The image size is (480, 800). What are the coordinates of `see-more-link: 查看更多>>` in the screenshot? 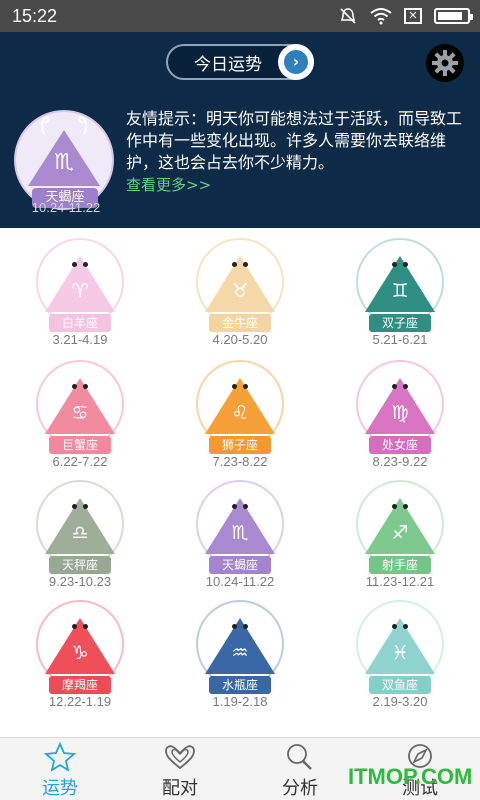 It's located at (168, 184).